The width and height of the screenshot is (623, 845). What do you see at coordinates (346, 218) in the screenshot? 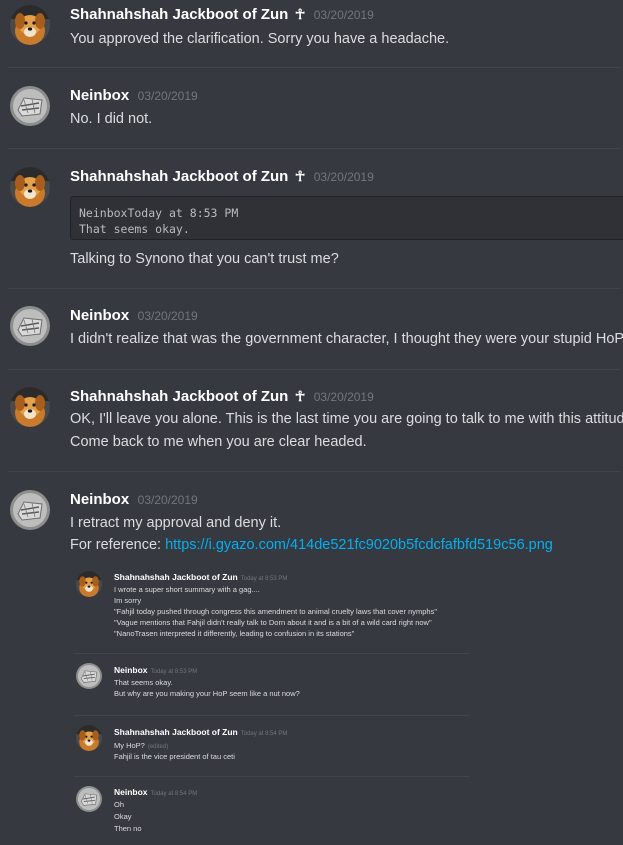
I see `code-block: NeinboxToday at 8:53 PM That seems okay.` at bounding box center [346, 218].